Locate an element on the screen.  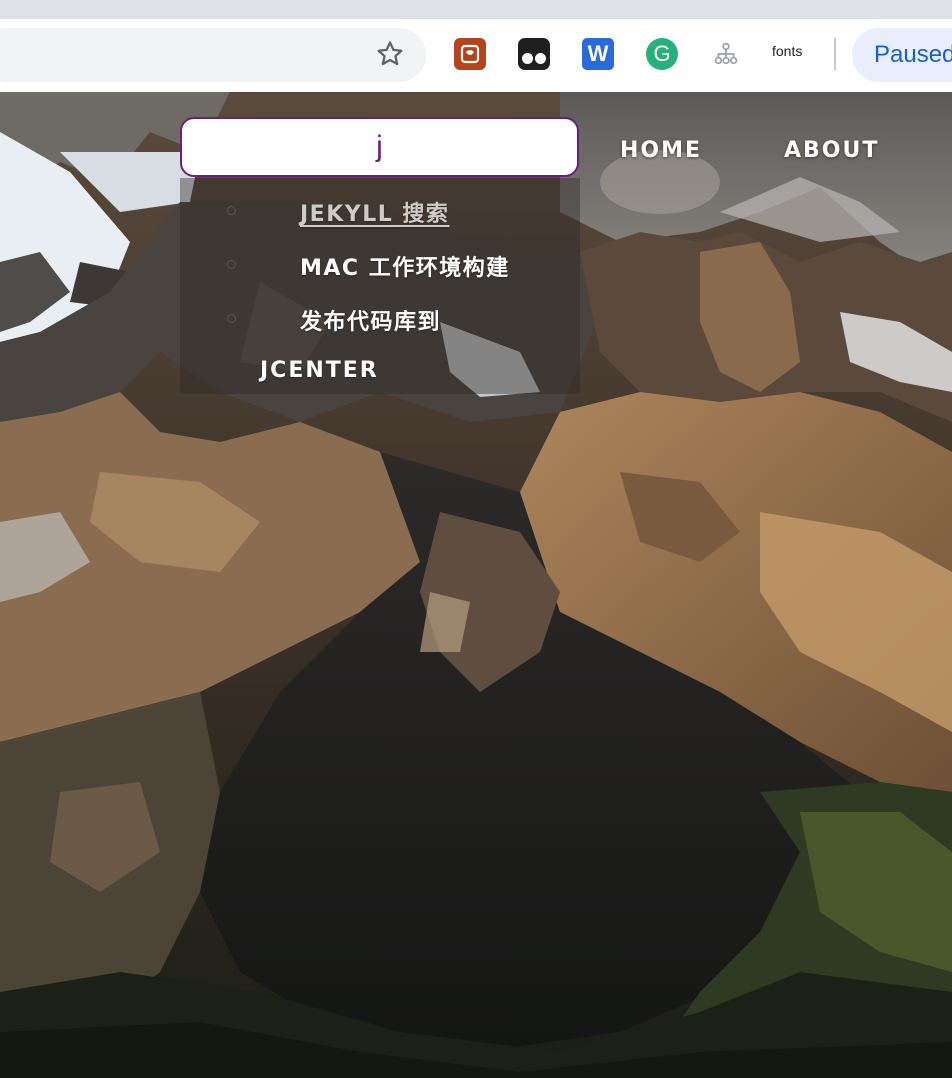
nav-about-link: ABOUT is located at coordinates (831, 150).